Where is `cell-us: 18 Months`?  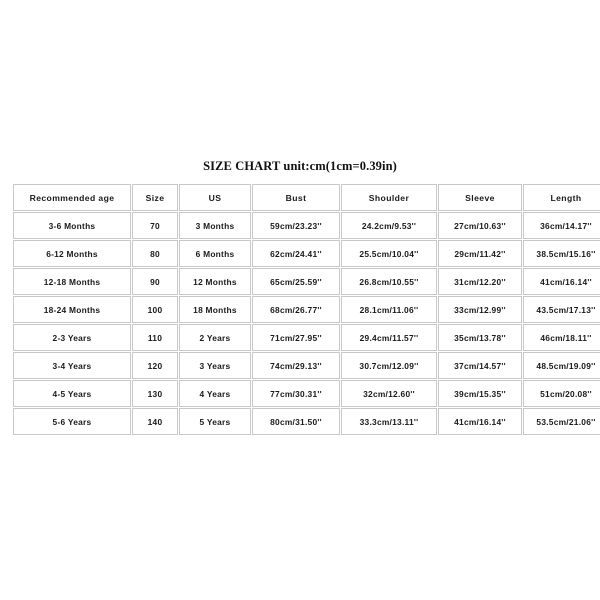 cell-us: 18 Months is located at coordinates (215, 309).